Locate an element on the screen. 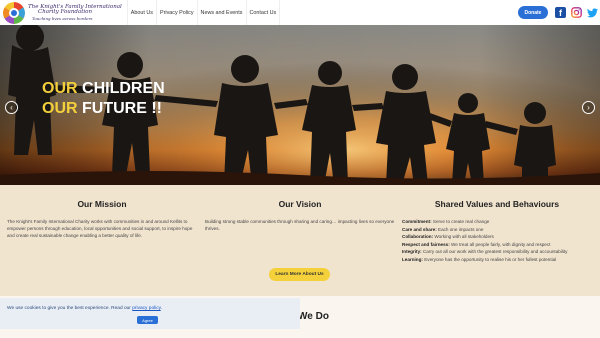 The image size is (600, 338). value-label: Integrity: is located at coordinates (412, 251).